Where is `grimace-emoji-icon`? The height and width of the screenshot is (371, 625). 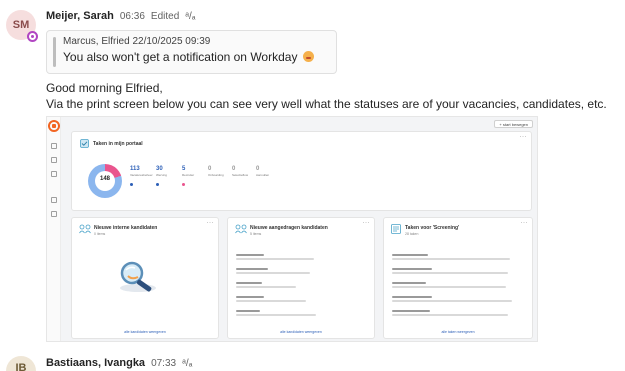 grimace-emoji-icon is located at coordinates (308, 56).